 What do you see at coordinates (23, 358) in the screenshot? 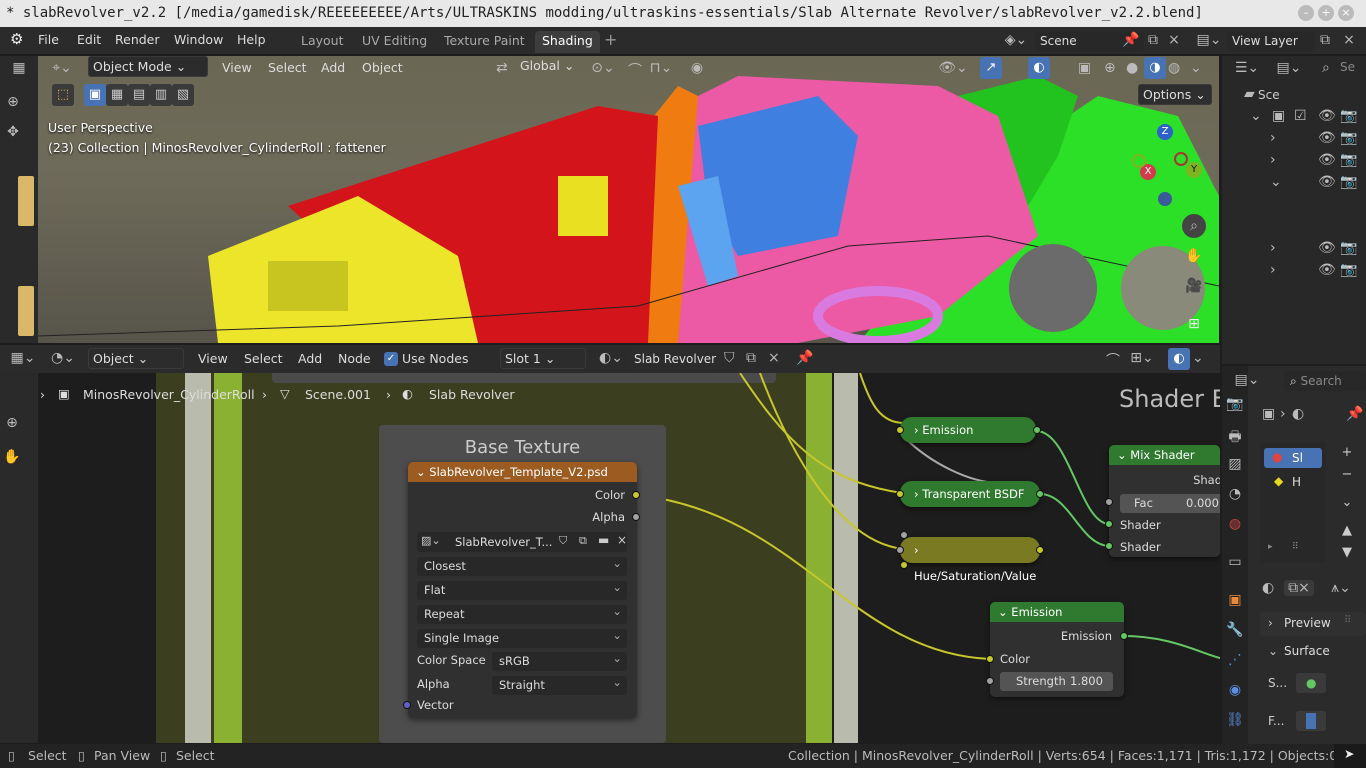
I see `node-editor-type-icon: ▦⌄` at bounding box center [23, 358].